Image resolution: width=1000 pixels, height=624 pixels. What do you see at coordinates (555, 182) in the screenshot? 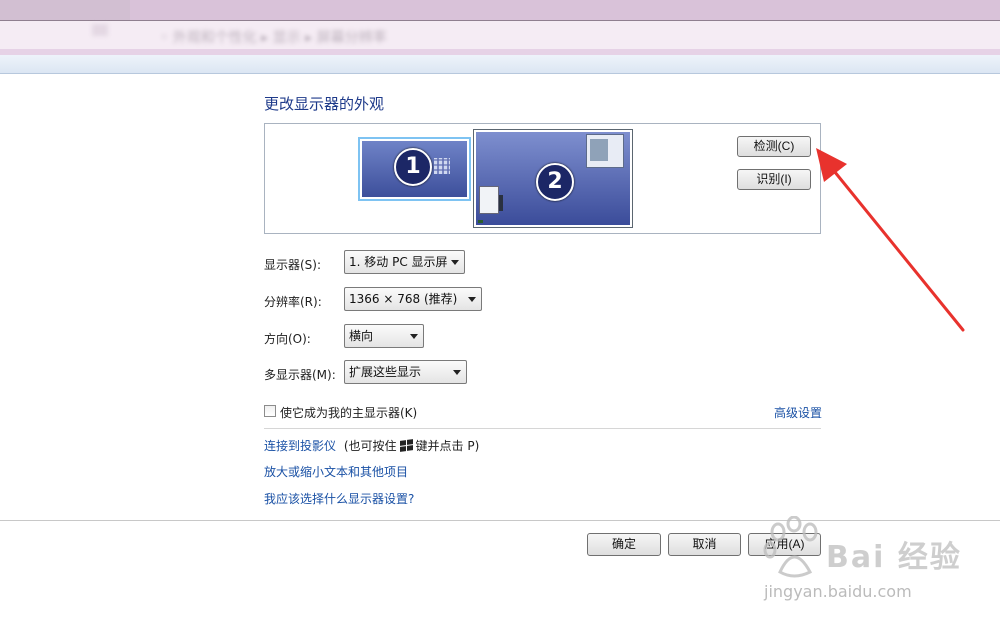
I see `monitor-2-number: 2` at bounding box center [555, 182].